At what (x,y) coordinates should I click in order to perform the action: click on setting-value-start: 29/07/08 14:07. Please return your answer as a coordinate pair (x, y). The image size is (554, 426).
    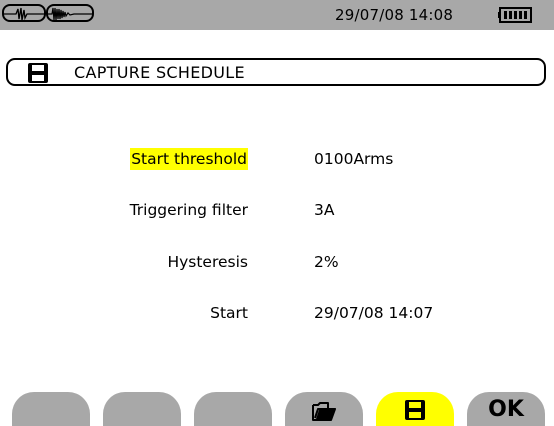
    Looking at the image, I should click on (373, 313).